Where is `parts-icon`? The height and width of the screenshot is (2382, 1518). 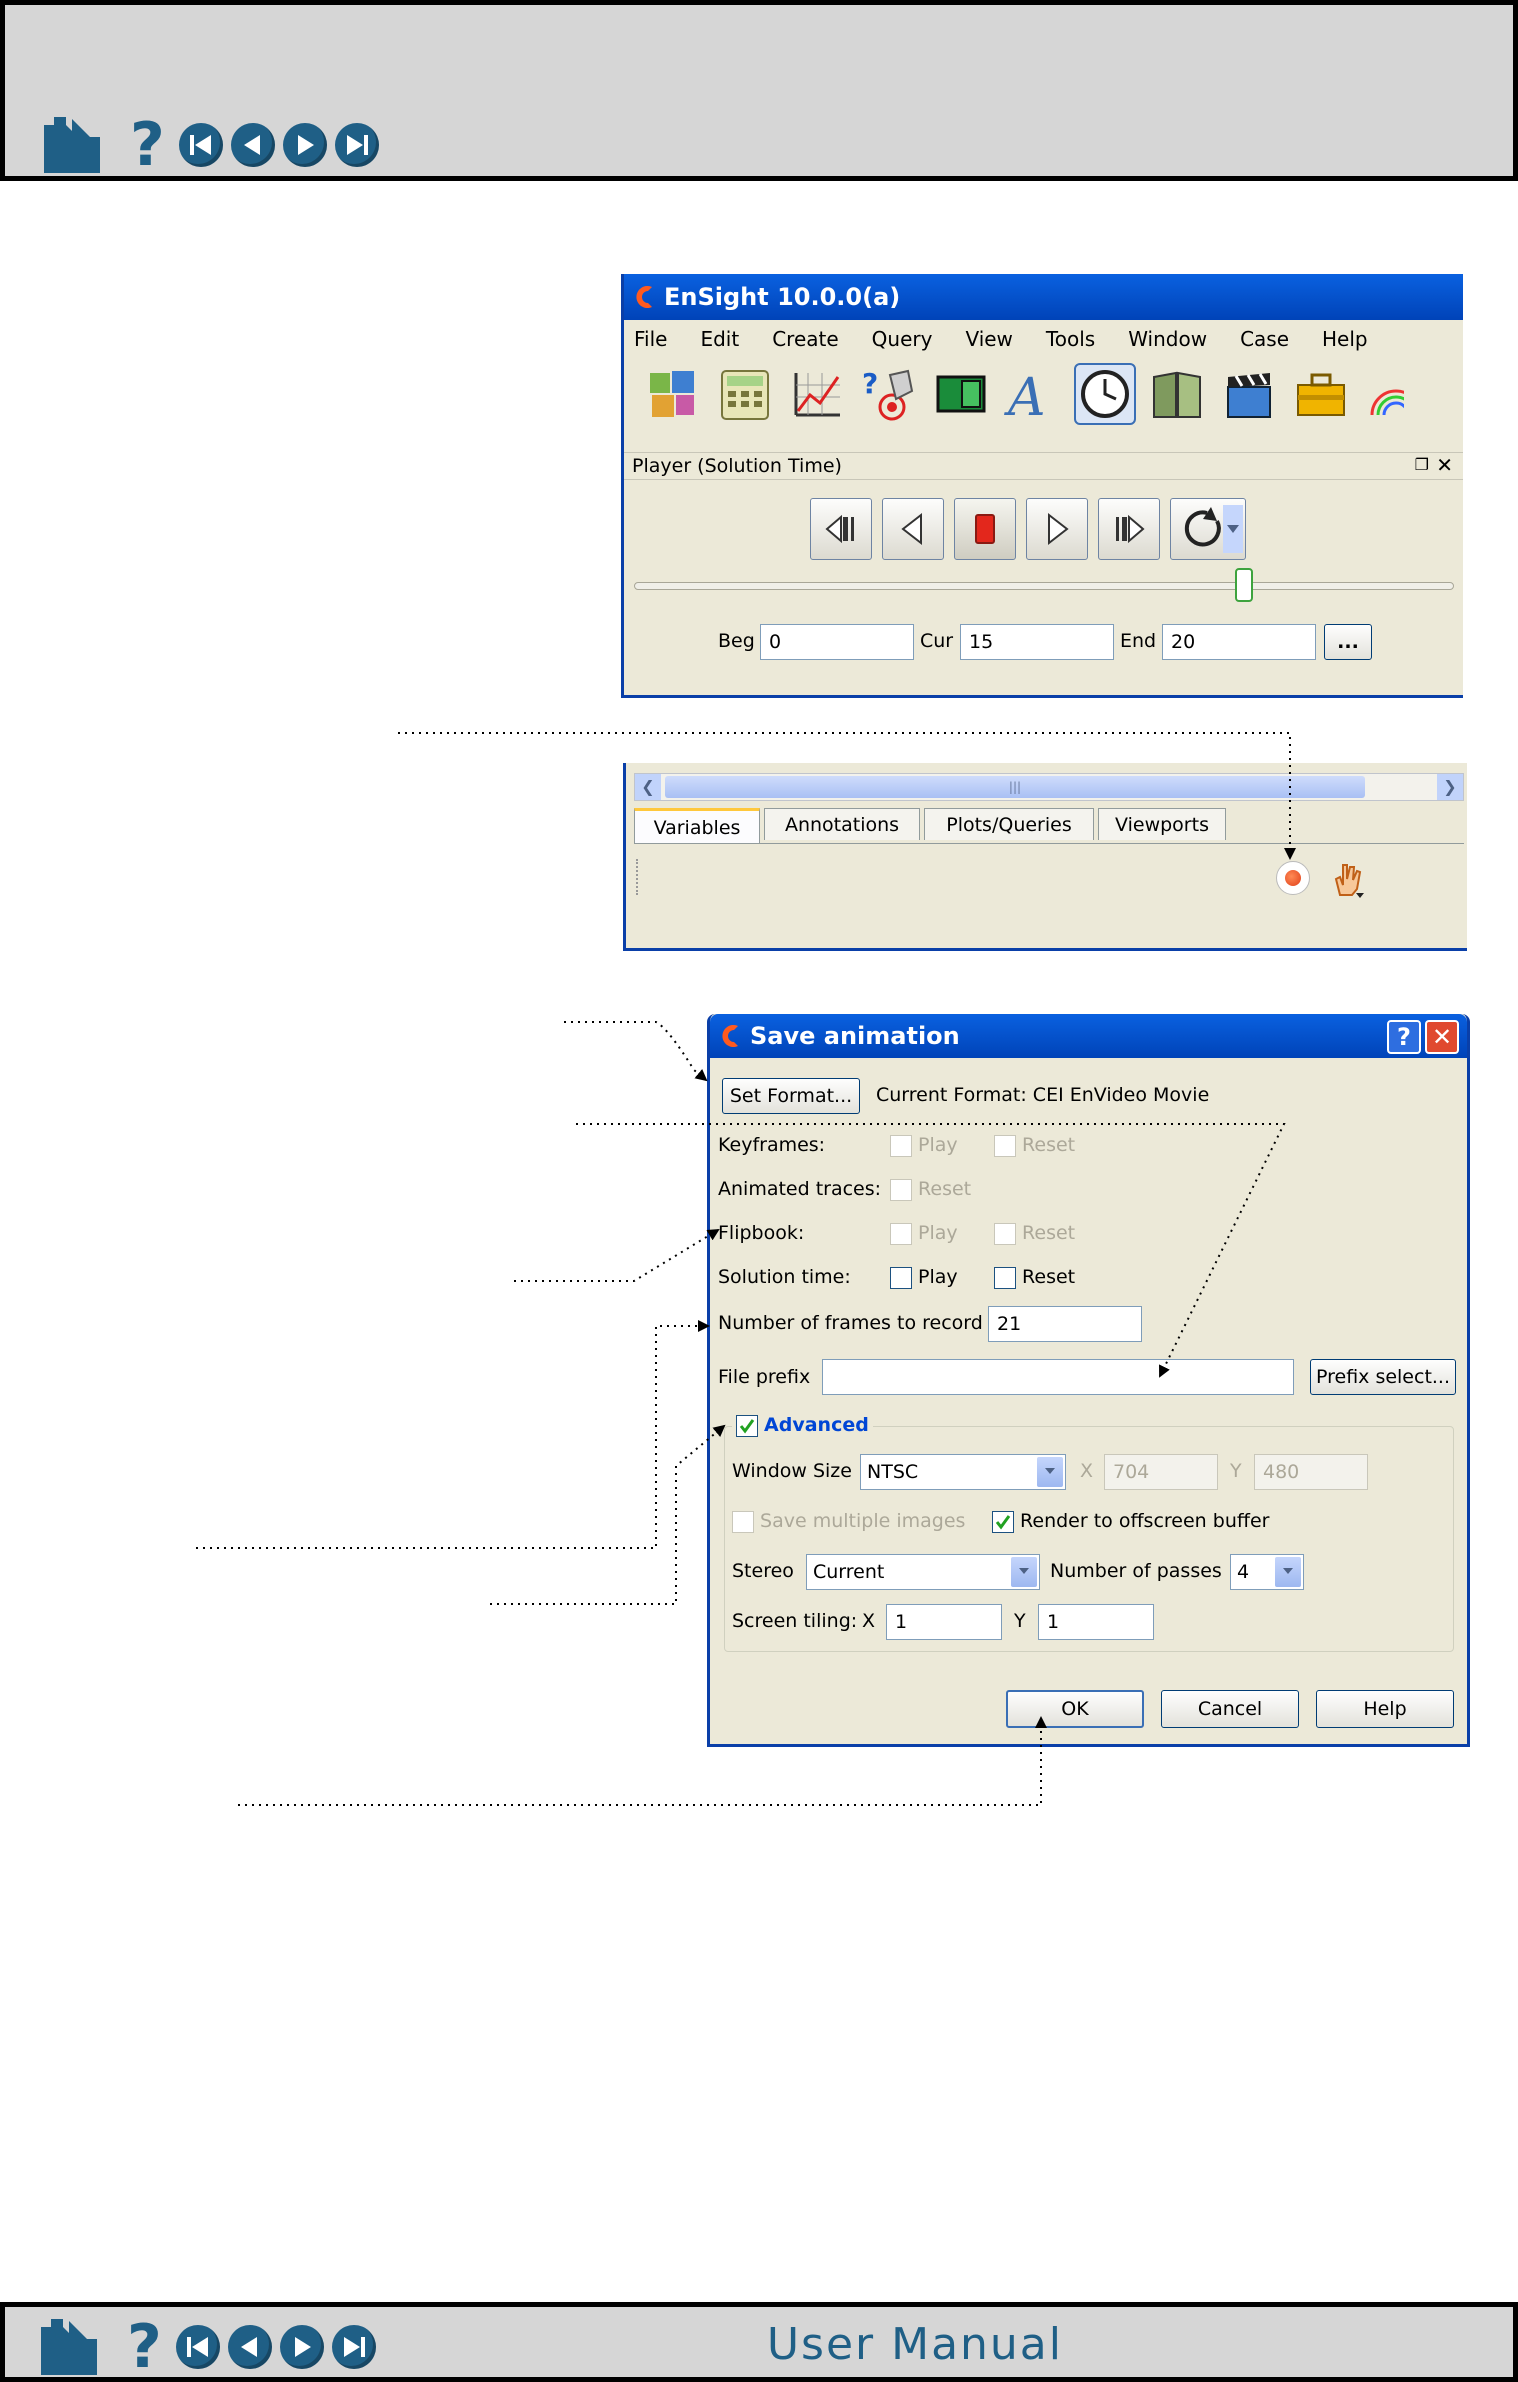 parts-icon is located at coordinates (673, 394).